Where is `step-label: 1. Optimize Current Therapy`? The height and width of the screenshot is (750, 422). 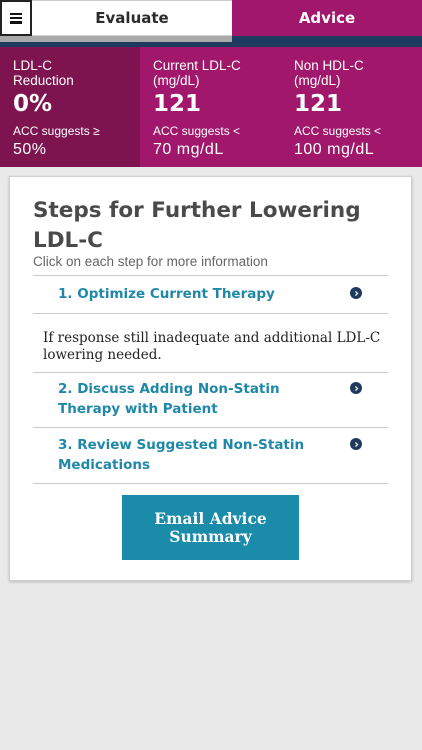 step-label: 1. Optimize Current Therapy is located at coordinates (166, 294).